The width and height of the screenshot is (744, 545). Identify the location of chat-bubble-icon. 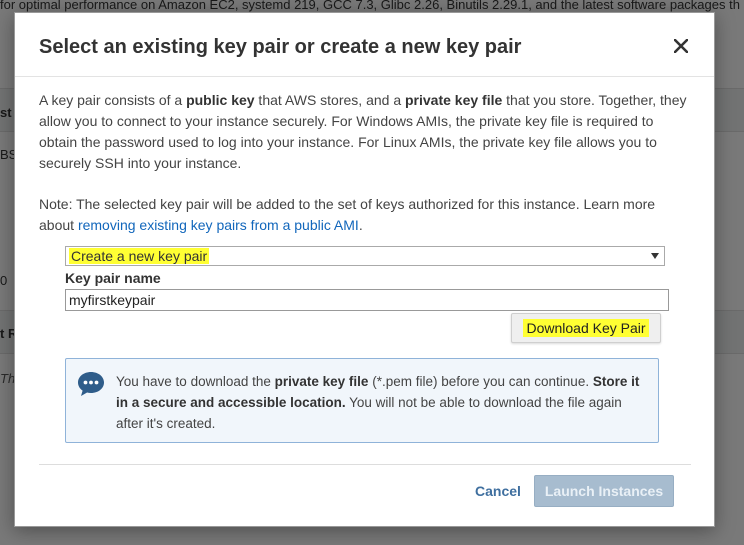
(91, 384).